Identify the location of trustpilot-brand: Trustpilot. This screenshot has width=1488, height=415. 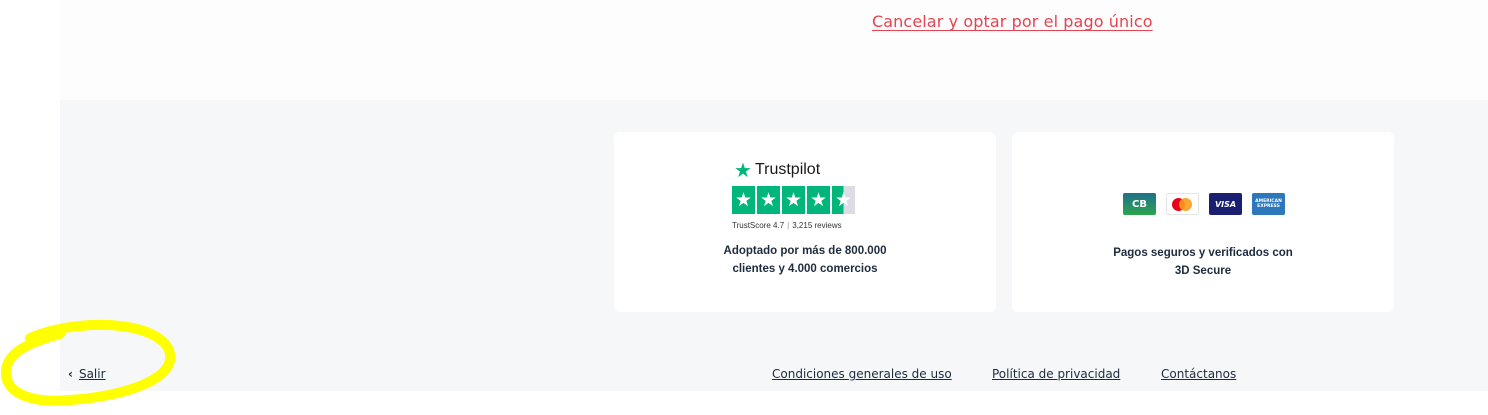
(787, 169).